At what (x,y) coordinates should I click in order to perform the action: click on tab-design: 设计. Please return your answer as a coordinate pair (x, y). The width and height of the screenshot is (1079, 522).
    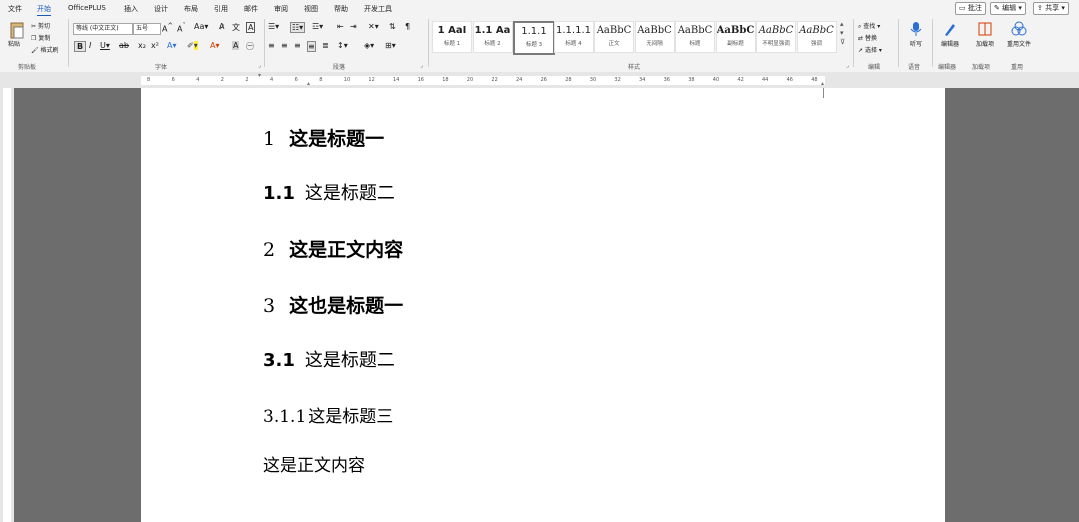
    Looking at the image, I should click on (161, 9).